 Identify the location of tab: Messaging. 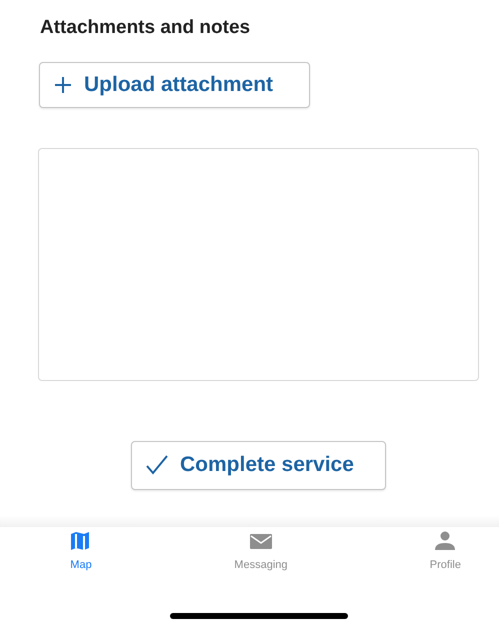
(261, 551).